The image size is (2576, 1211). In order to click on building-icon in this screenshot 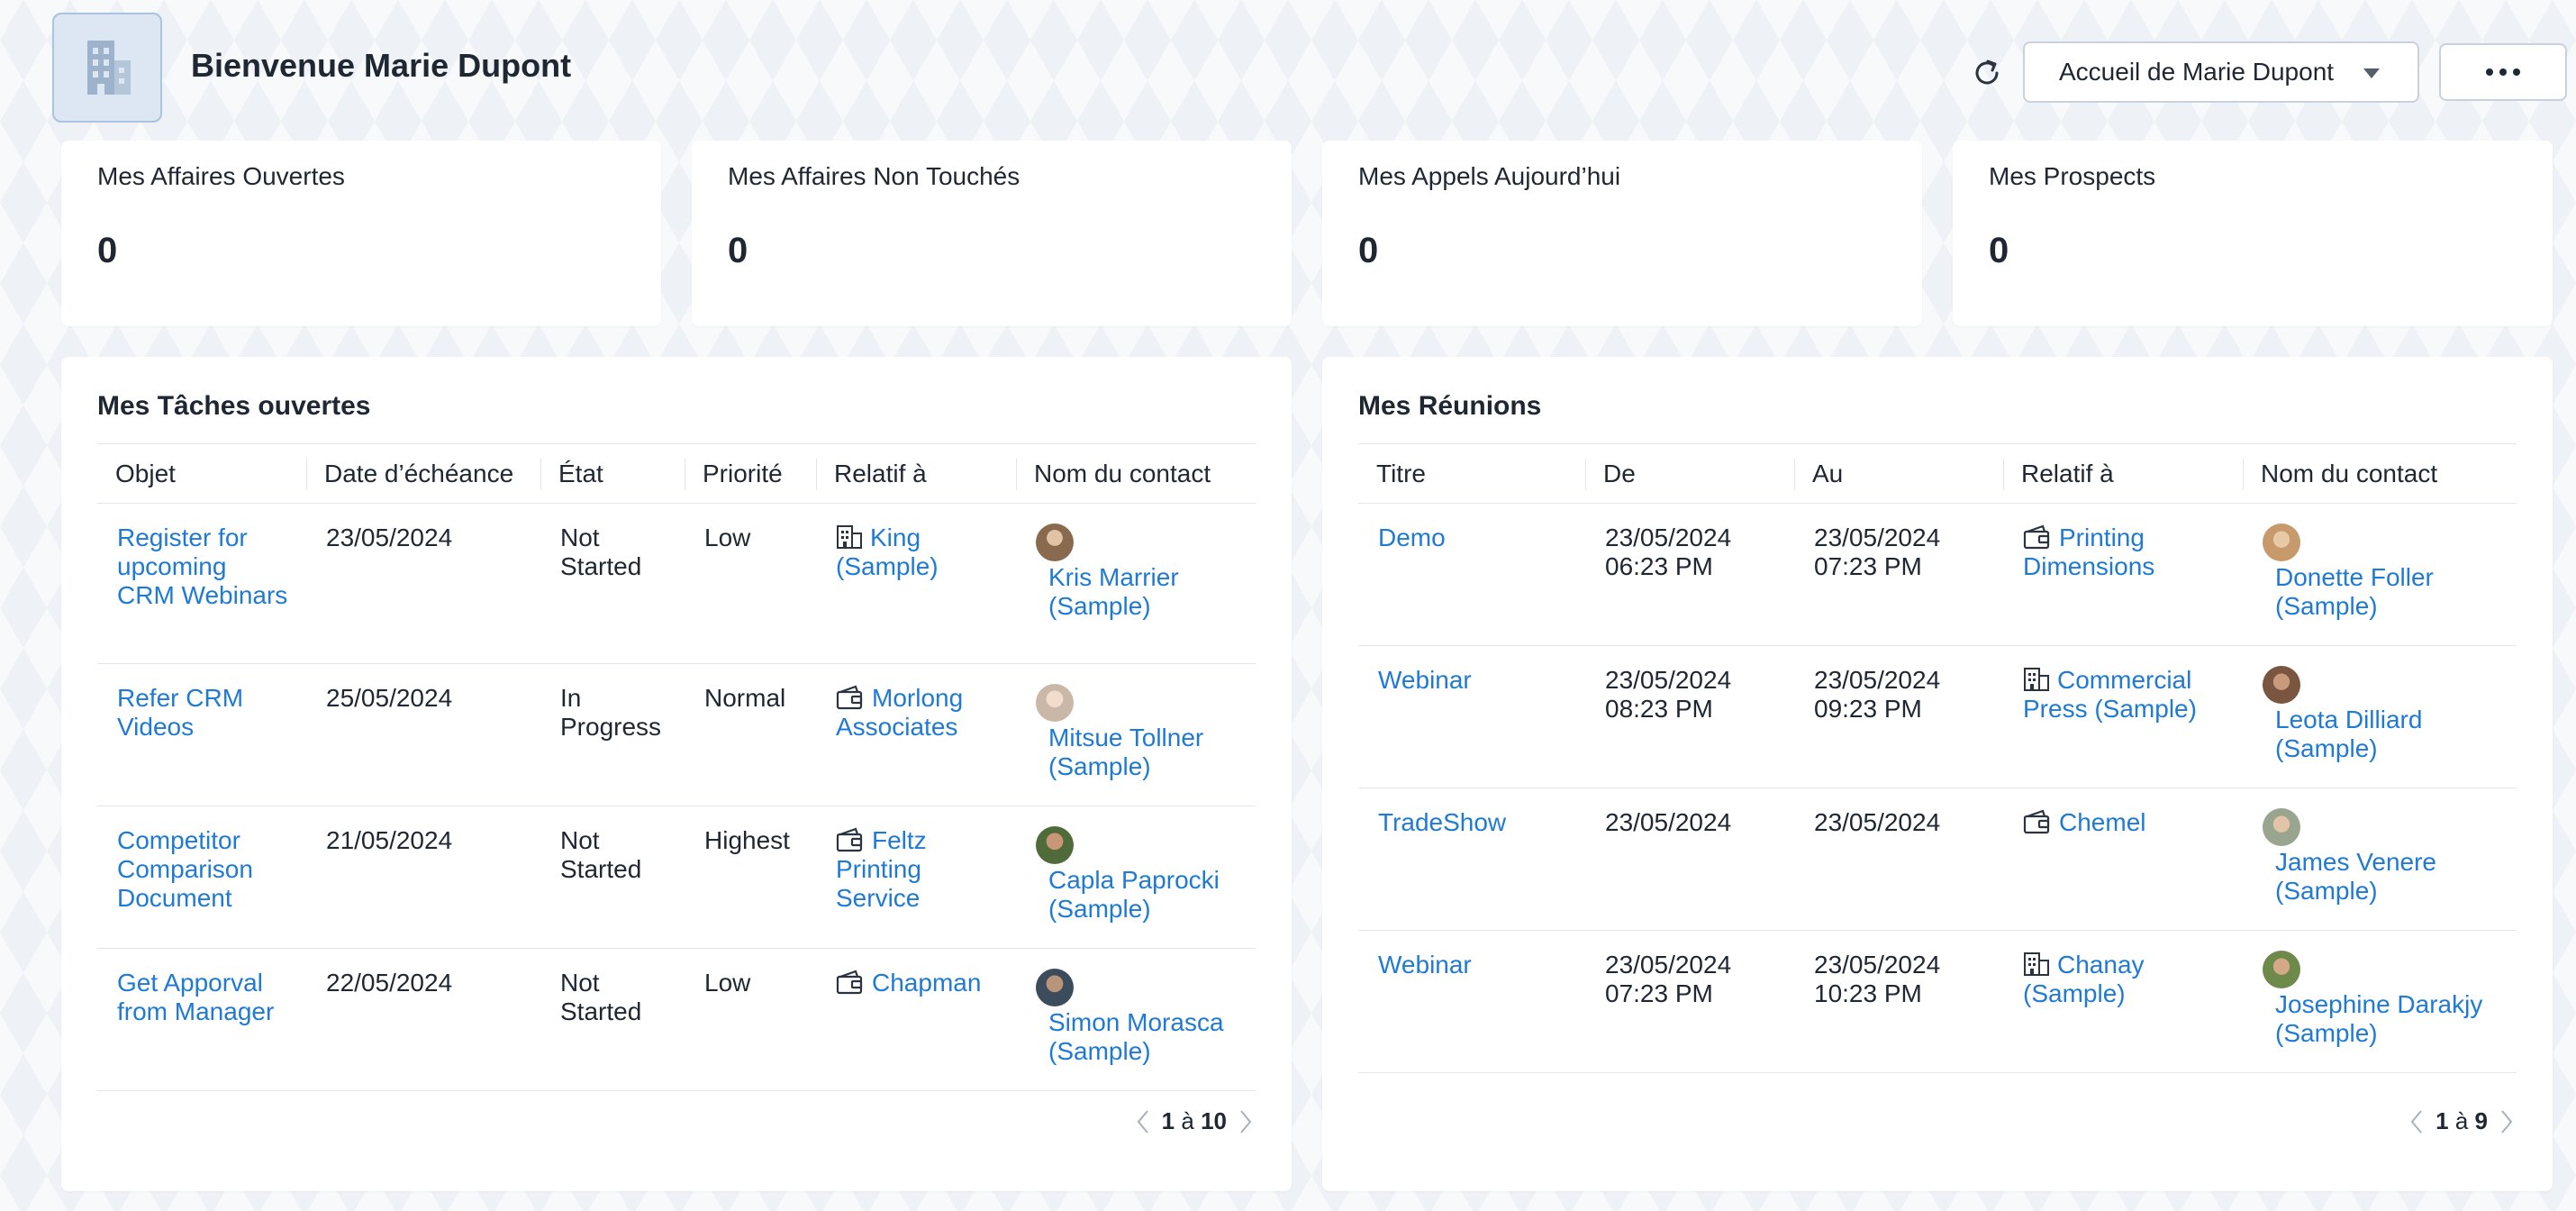, I will do `click(2036, 964)`.